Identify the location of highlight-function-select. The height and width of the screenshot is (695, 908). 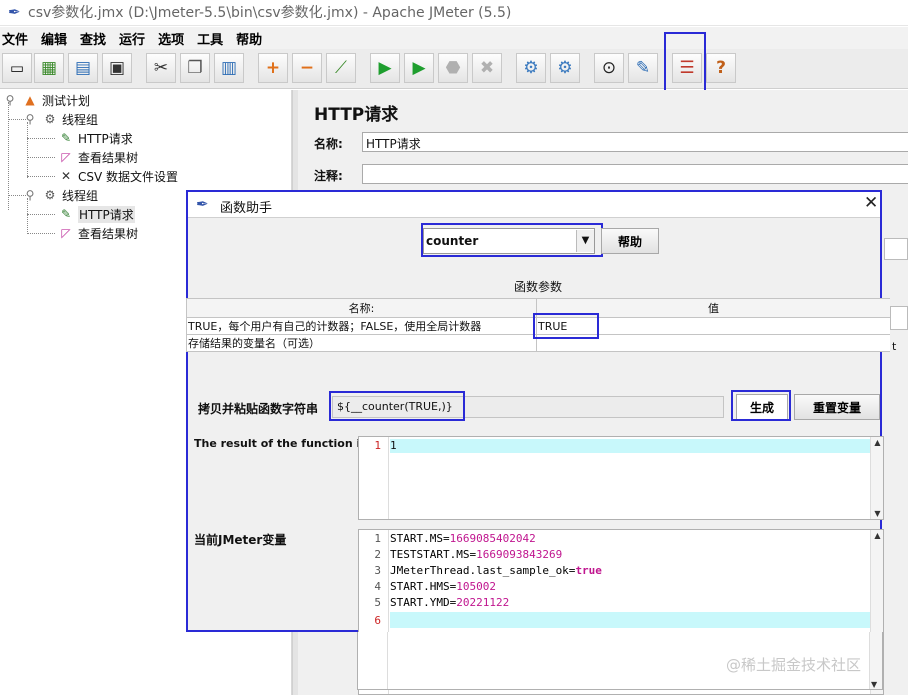
(512, 240).